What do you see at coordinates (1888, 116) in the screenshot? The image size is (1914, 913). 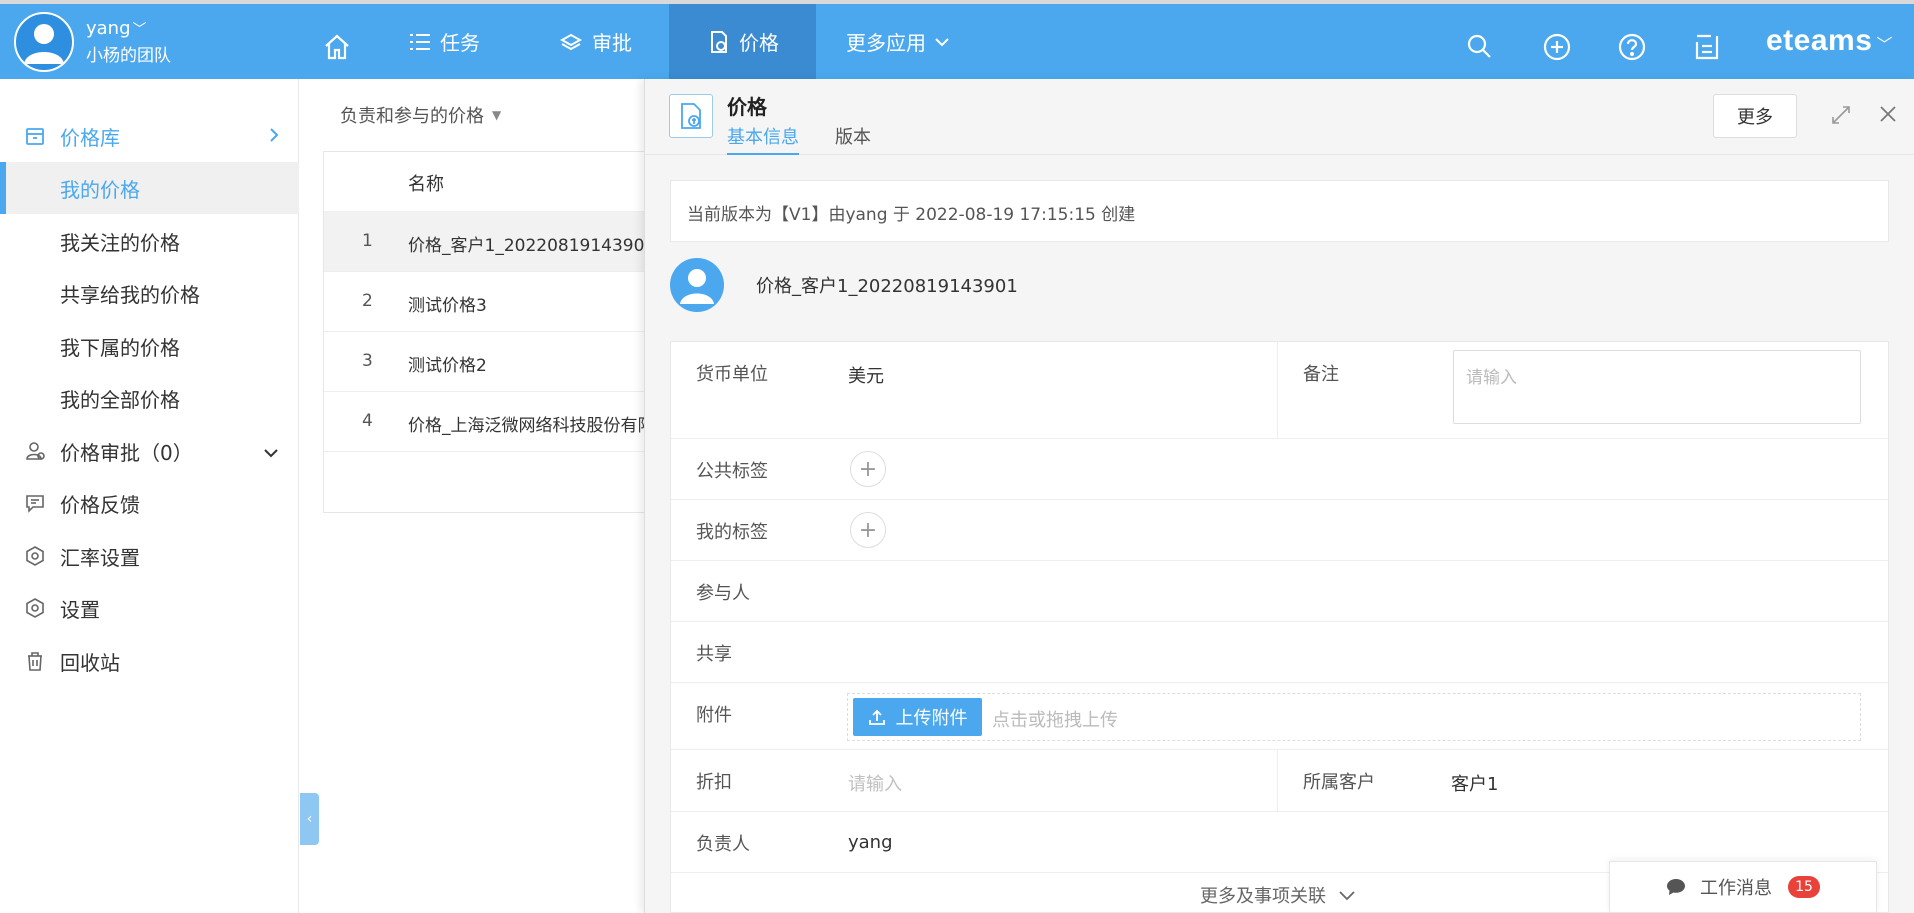 I see `close-icon` at bounding box center [1888, 116].